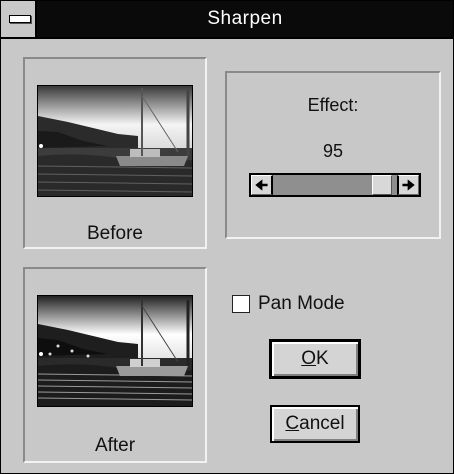  What do you see at coordinates (333, 105) in the screenshot?
I see `effect-label: Effect:` at bounding box center [333, 105].